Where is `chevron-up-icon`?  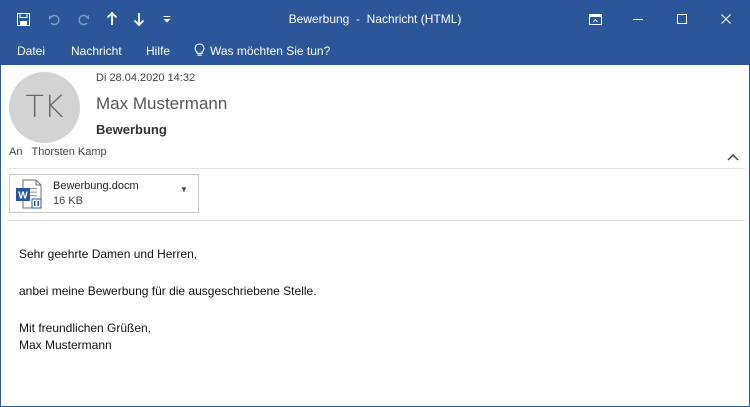 chevron-up-icon is located at coordinates (733, 157).